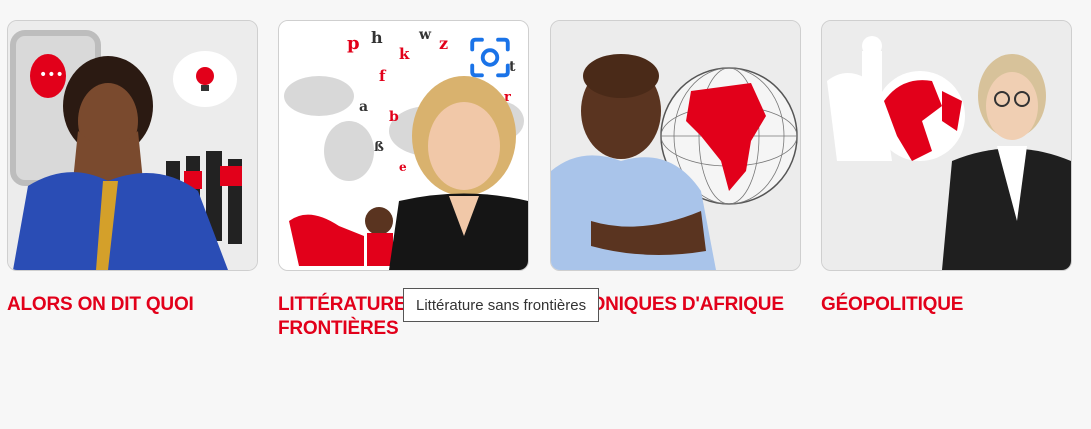 The image size is (1091, 429). I want to click on visual-search-icon, so click(490, 57).